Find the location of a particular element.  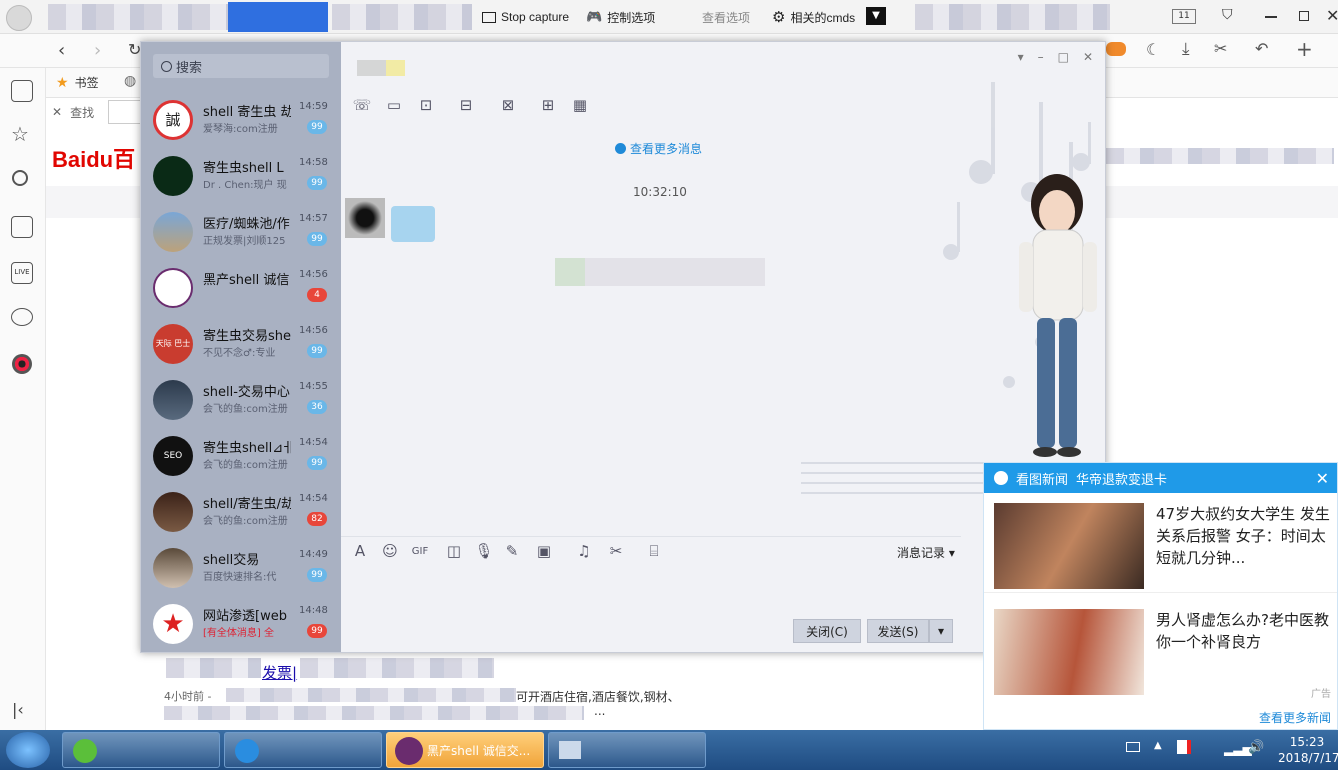

contact-row: shell-交易中心 14:55 会飞的鱼:com注册 36 is located at coordinates (241, 400).